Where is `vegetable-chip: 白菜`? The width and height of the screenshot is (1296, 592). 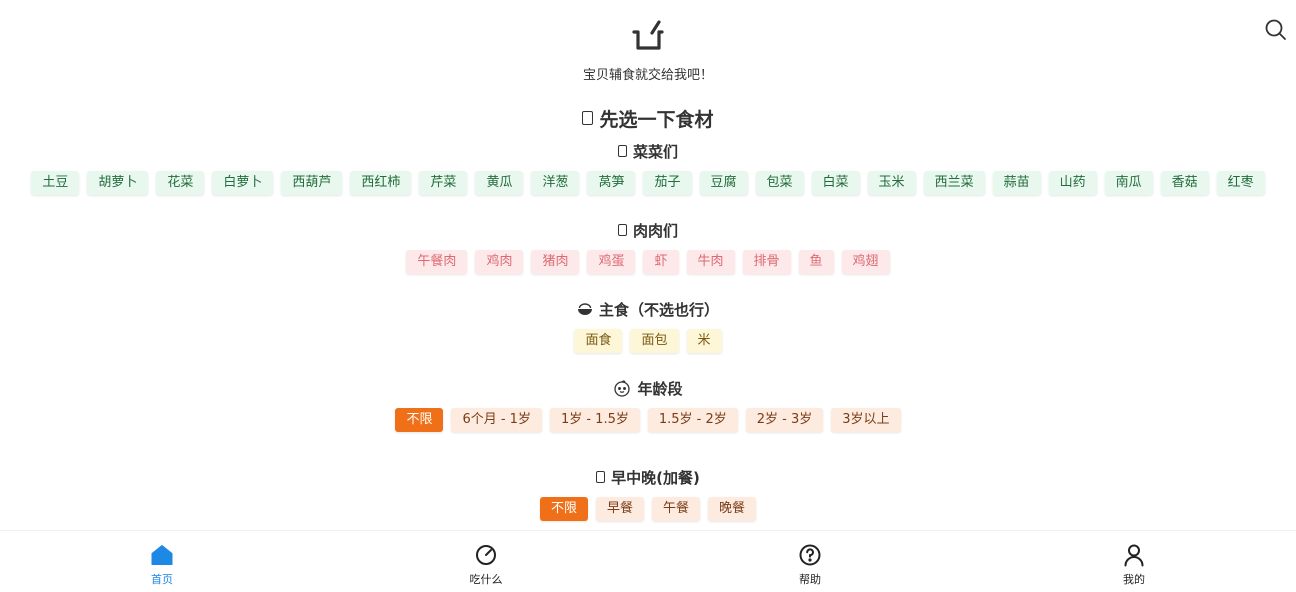 vegetable-chip: 白菜 is located at coordinates (835, 183).